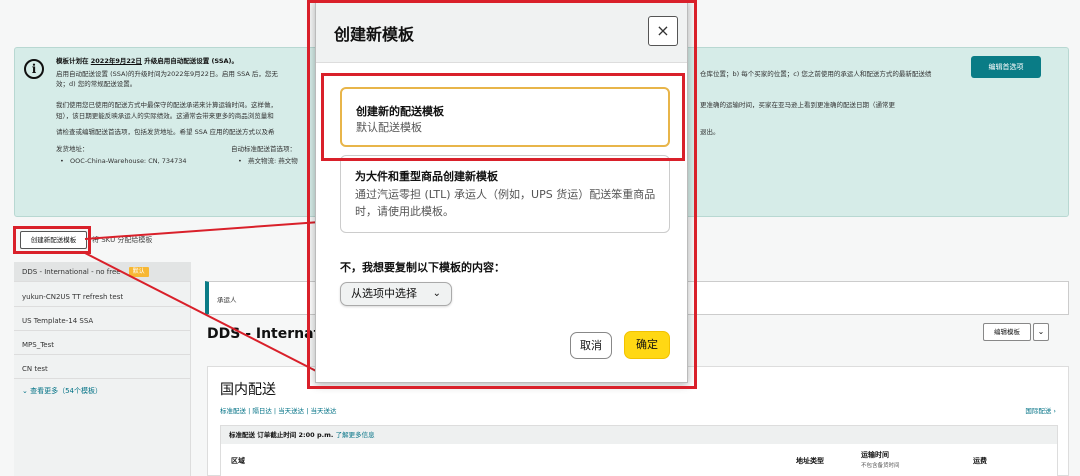 This screenshot has width=1080, height=476. What do you see at coordinates (663, 31) in the screenshot?
I see `close-icon: ×` at bounding box center [663, 31].